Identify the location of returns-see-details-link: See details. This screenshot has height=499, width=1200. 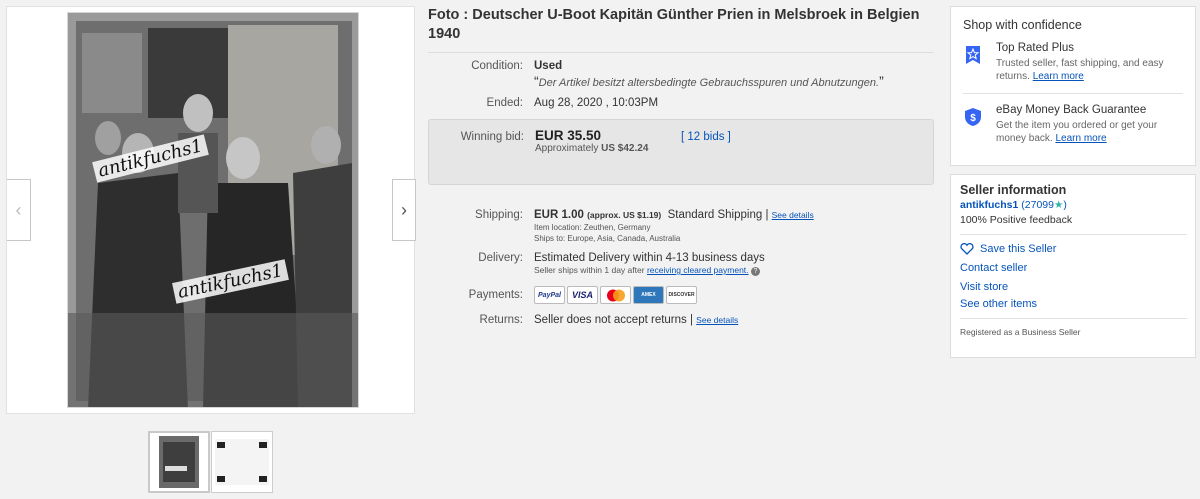
(717, 320).